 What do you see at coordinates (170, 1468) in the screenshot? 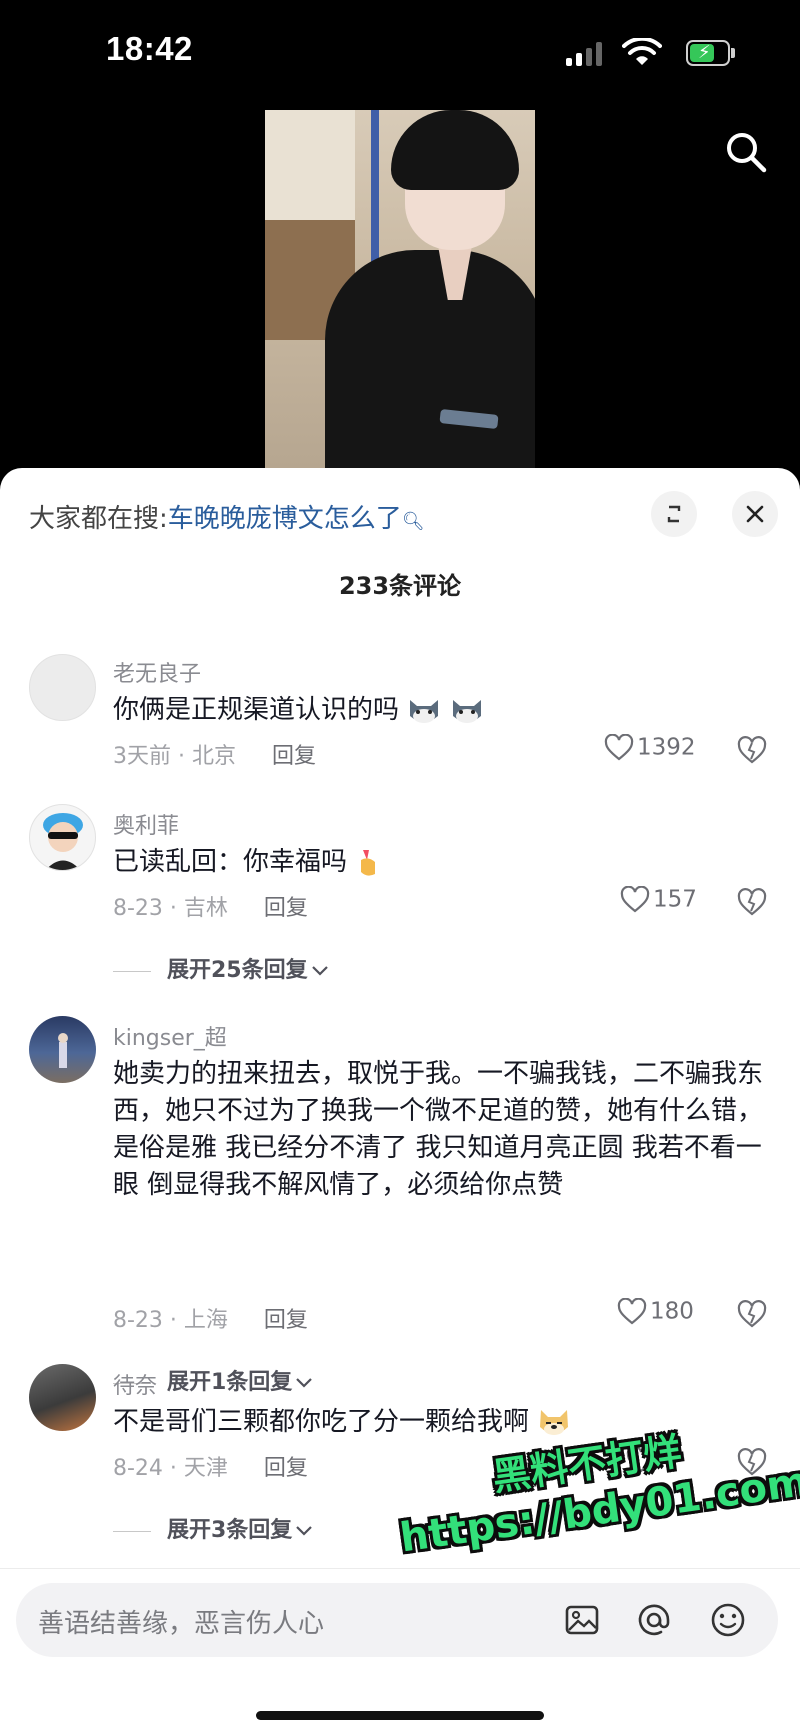
I see `comment-time-location: 8-24 · 天津` at bounding box center [170, 1468].